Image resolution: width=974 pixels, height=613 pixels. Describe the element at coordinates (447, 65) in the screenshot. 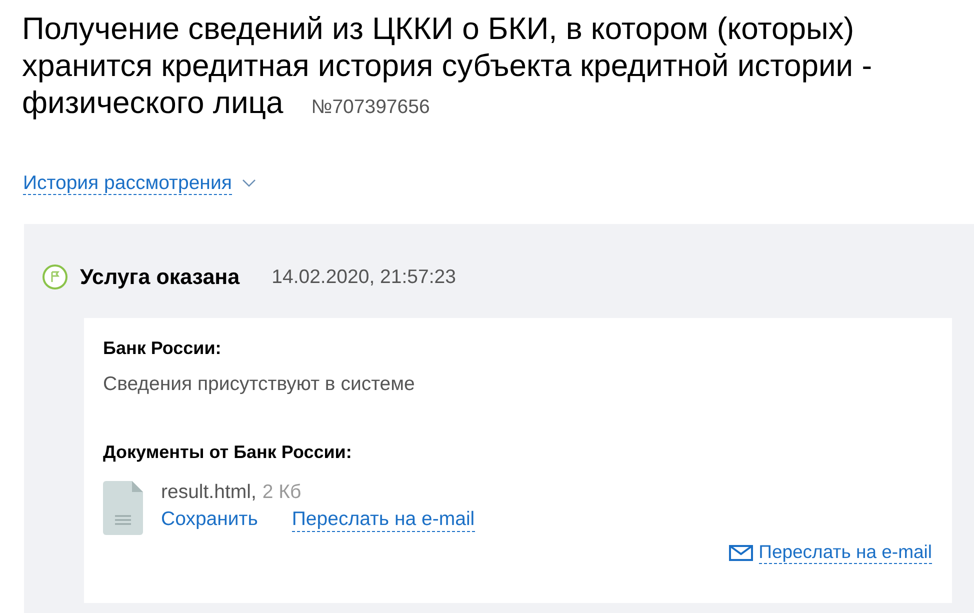

I see `page-title-line: хранится кредитная история субъекта кредитной истории -` at that location.